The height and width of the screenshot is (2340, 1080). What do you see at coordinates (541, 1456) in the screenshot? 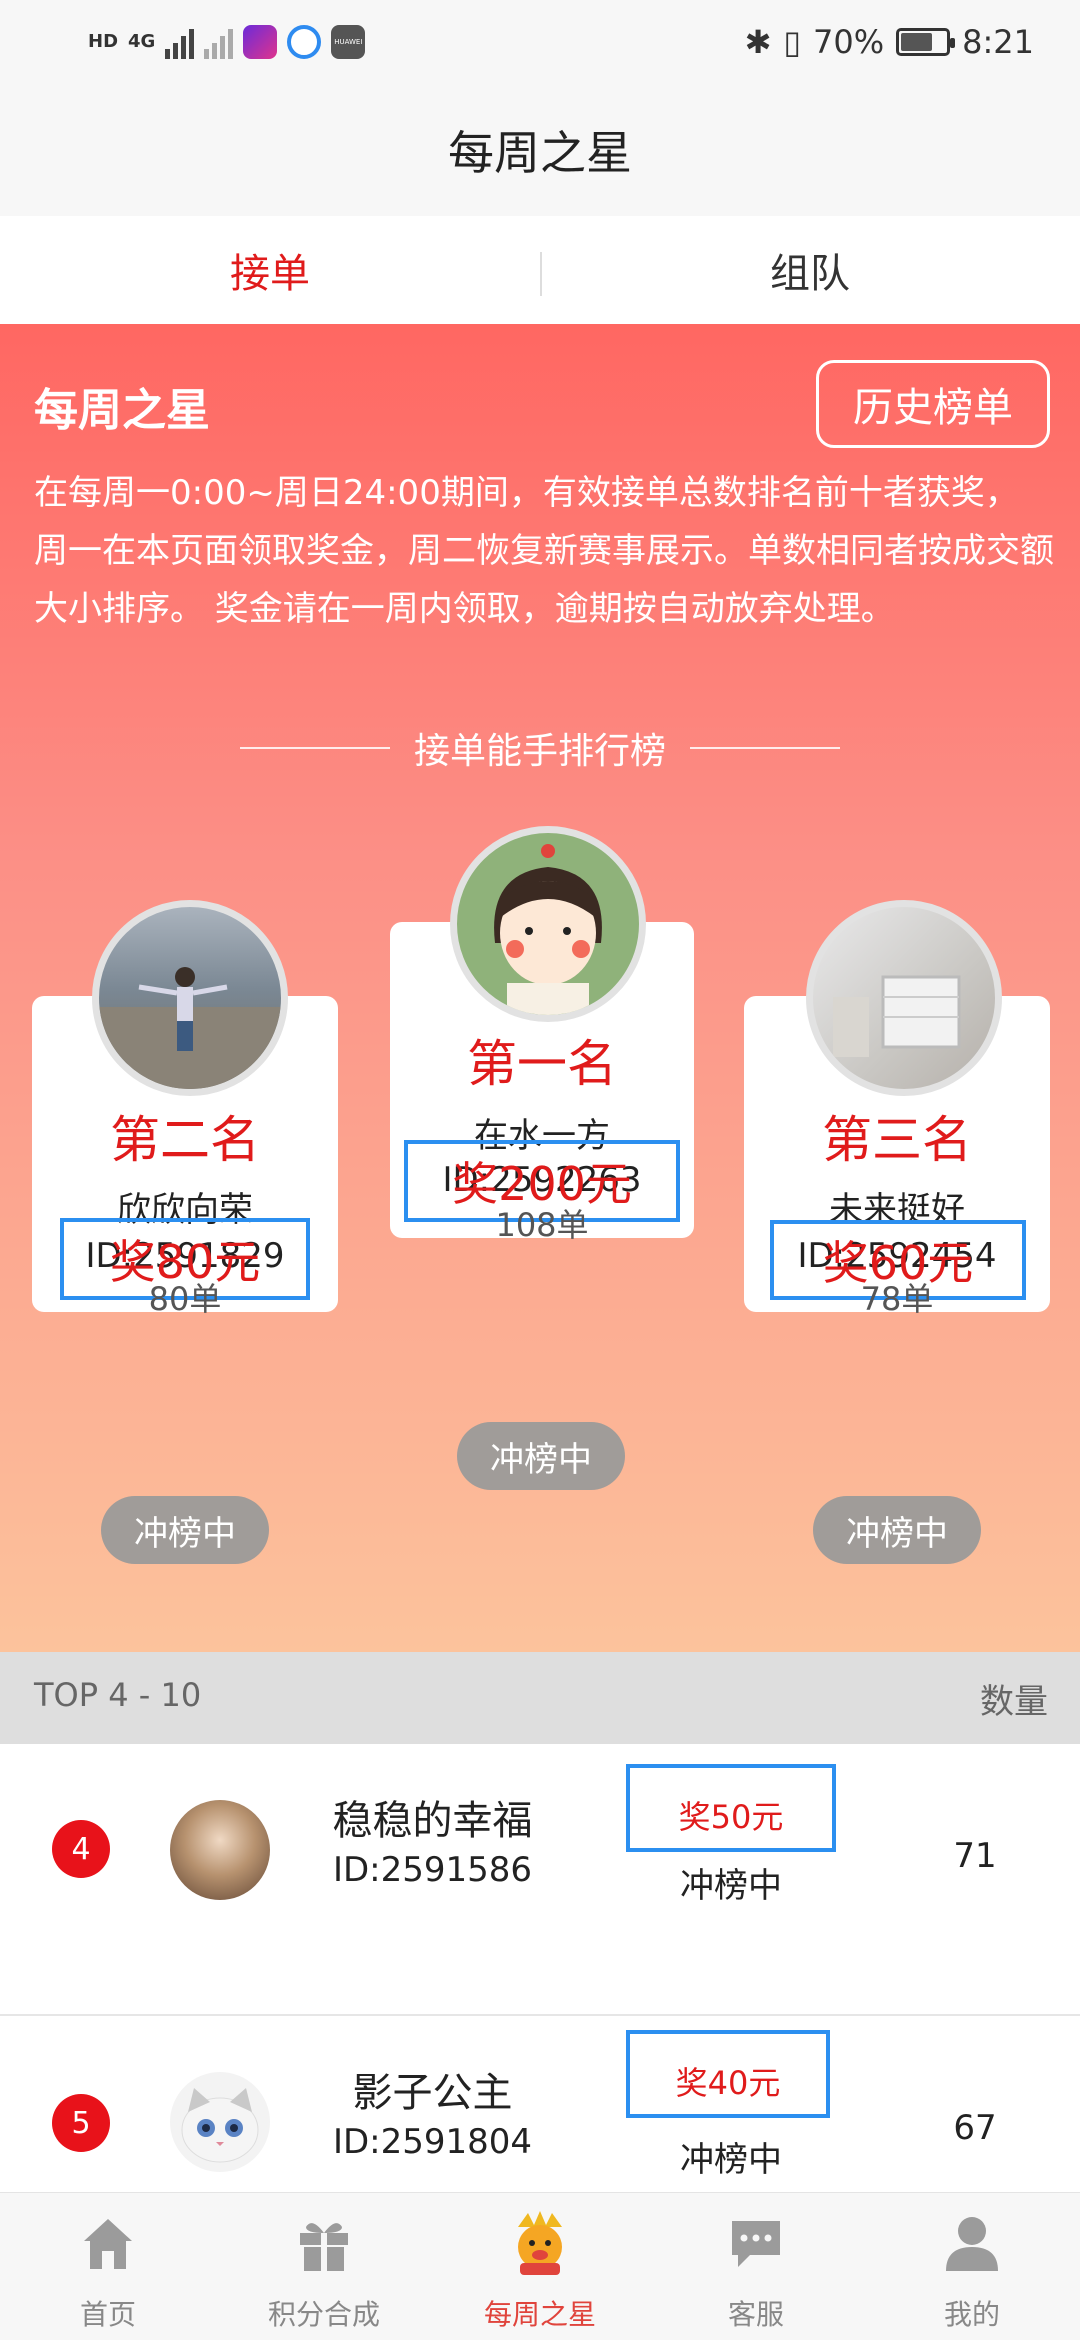
I see `status-pill-first: 冲榜中` at bounding box center [541, 1456].